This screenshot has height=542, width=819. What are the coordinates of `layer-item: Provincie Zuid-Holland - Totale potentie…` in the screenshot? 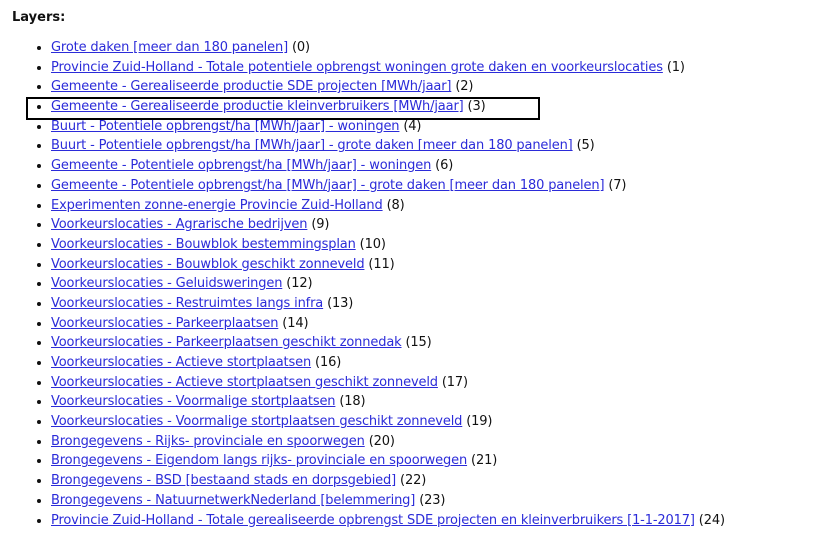 It's located at (388, 68).